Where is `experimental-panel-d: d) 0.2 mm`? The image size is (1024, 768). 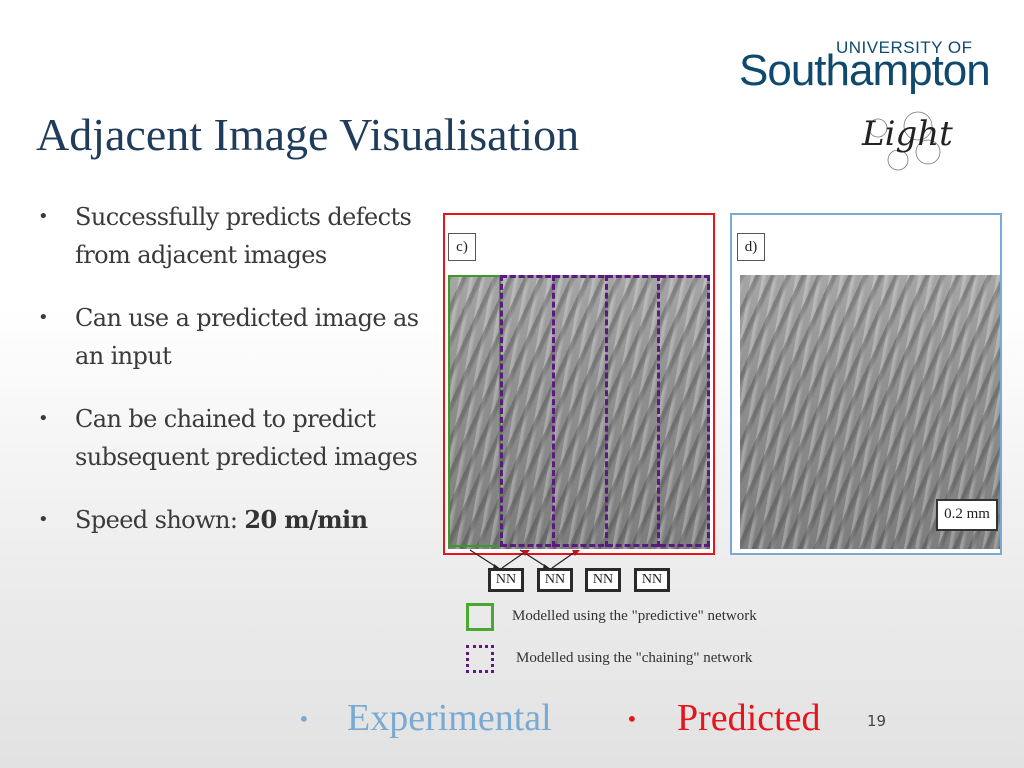 experimental-panel-d: d) 0.2 mm is located at coordinates (866, 384).